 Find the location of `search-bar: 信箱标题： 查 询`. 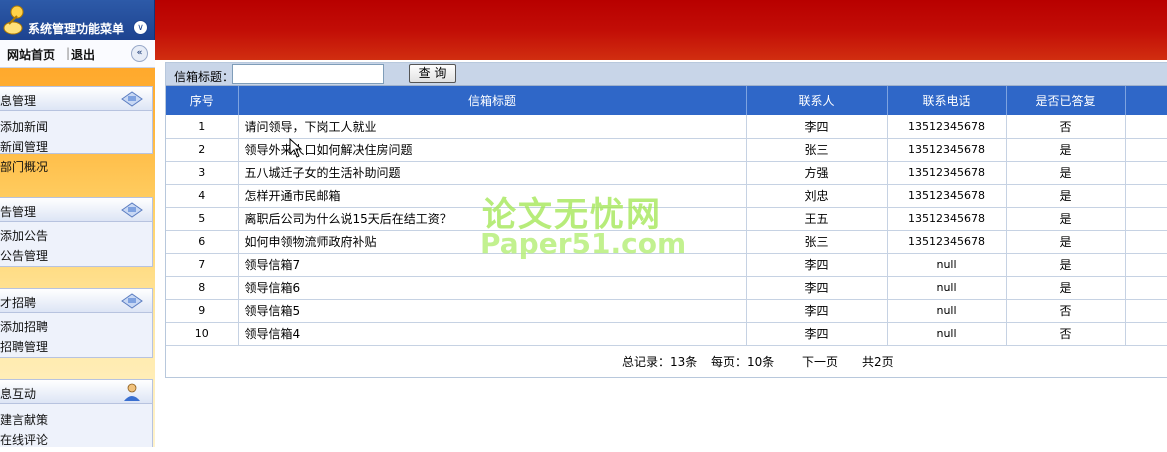

search-bar: 信箱标题： 查 询 is located at coordinates (666, 74).